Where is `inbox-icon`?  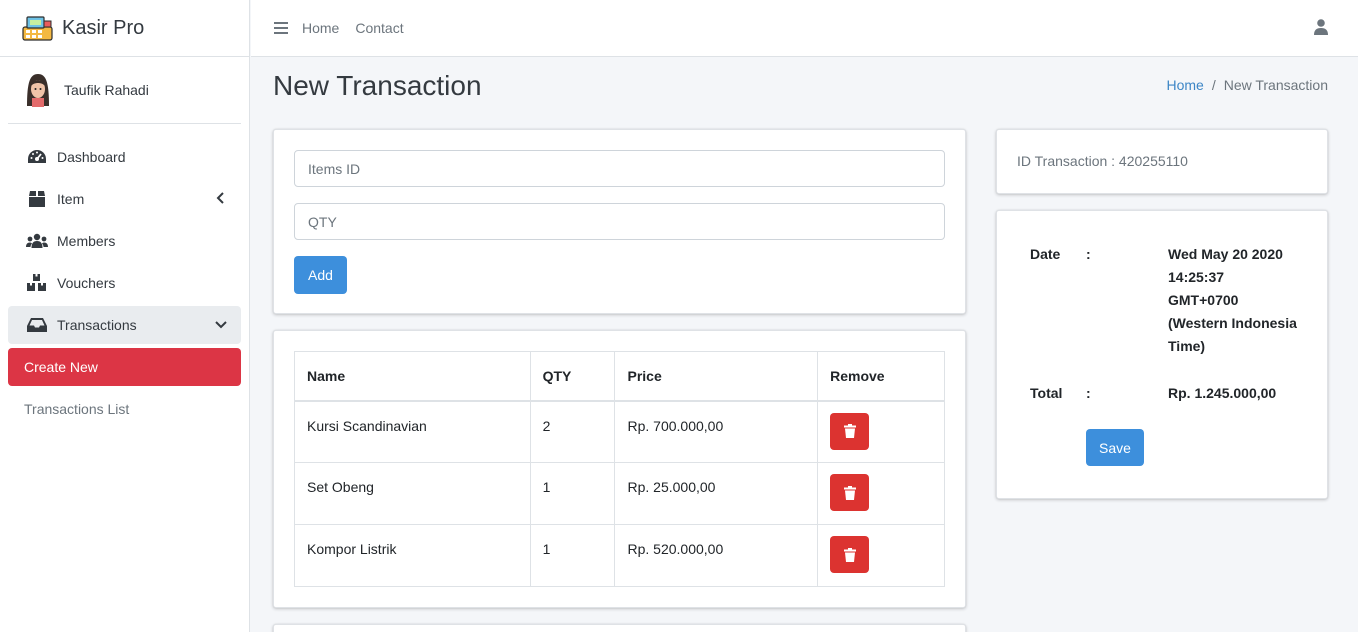 inbox-icon is located at coordinates (37, 325).